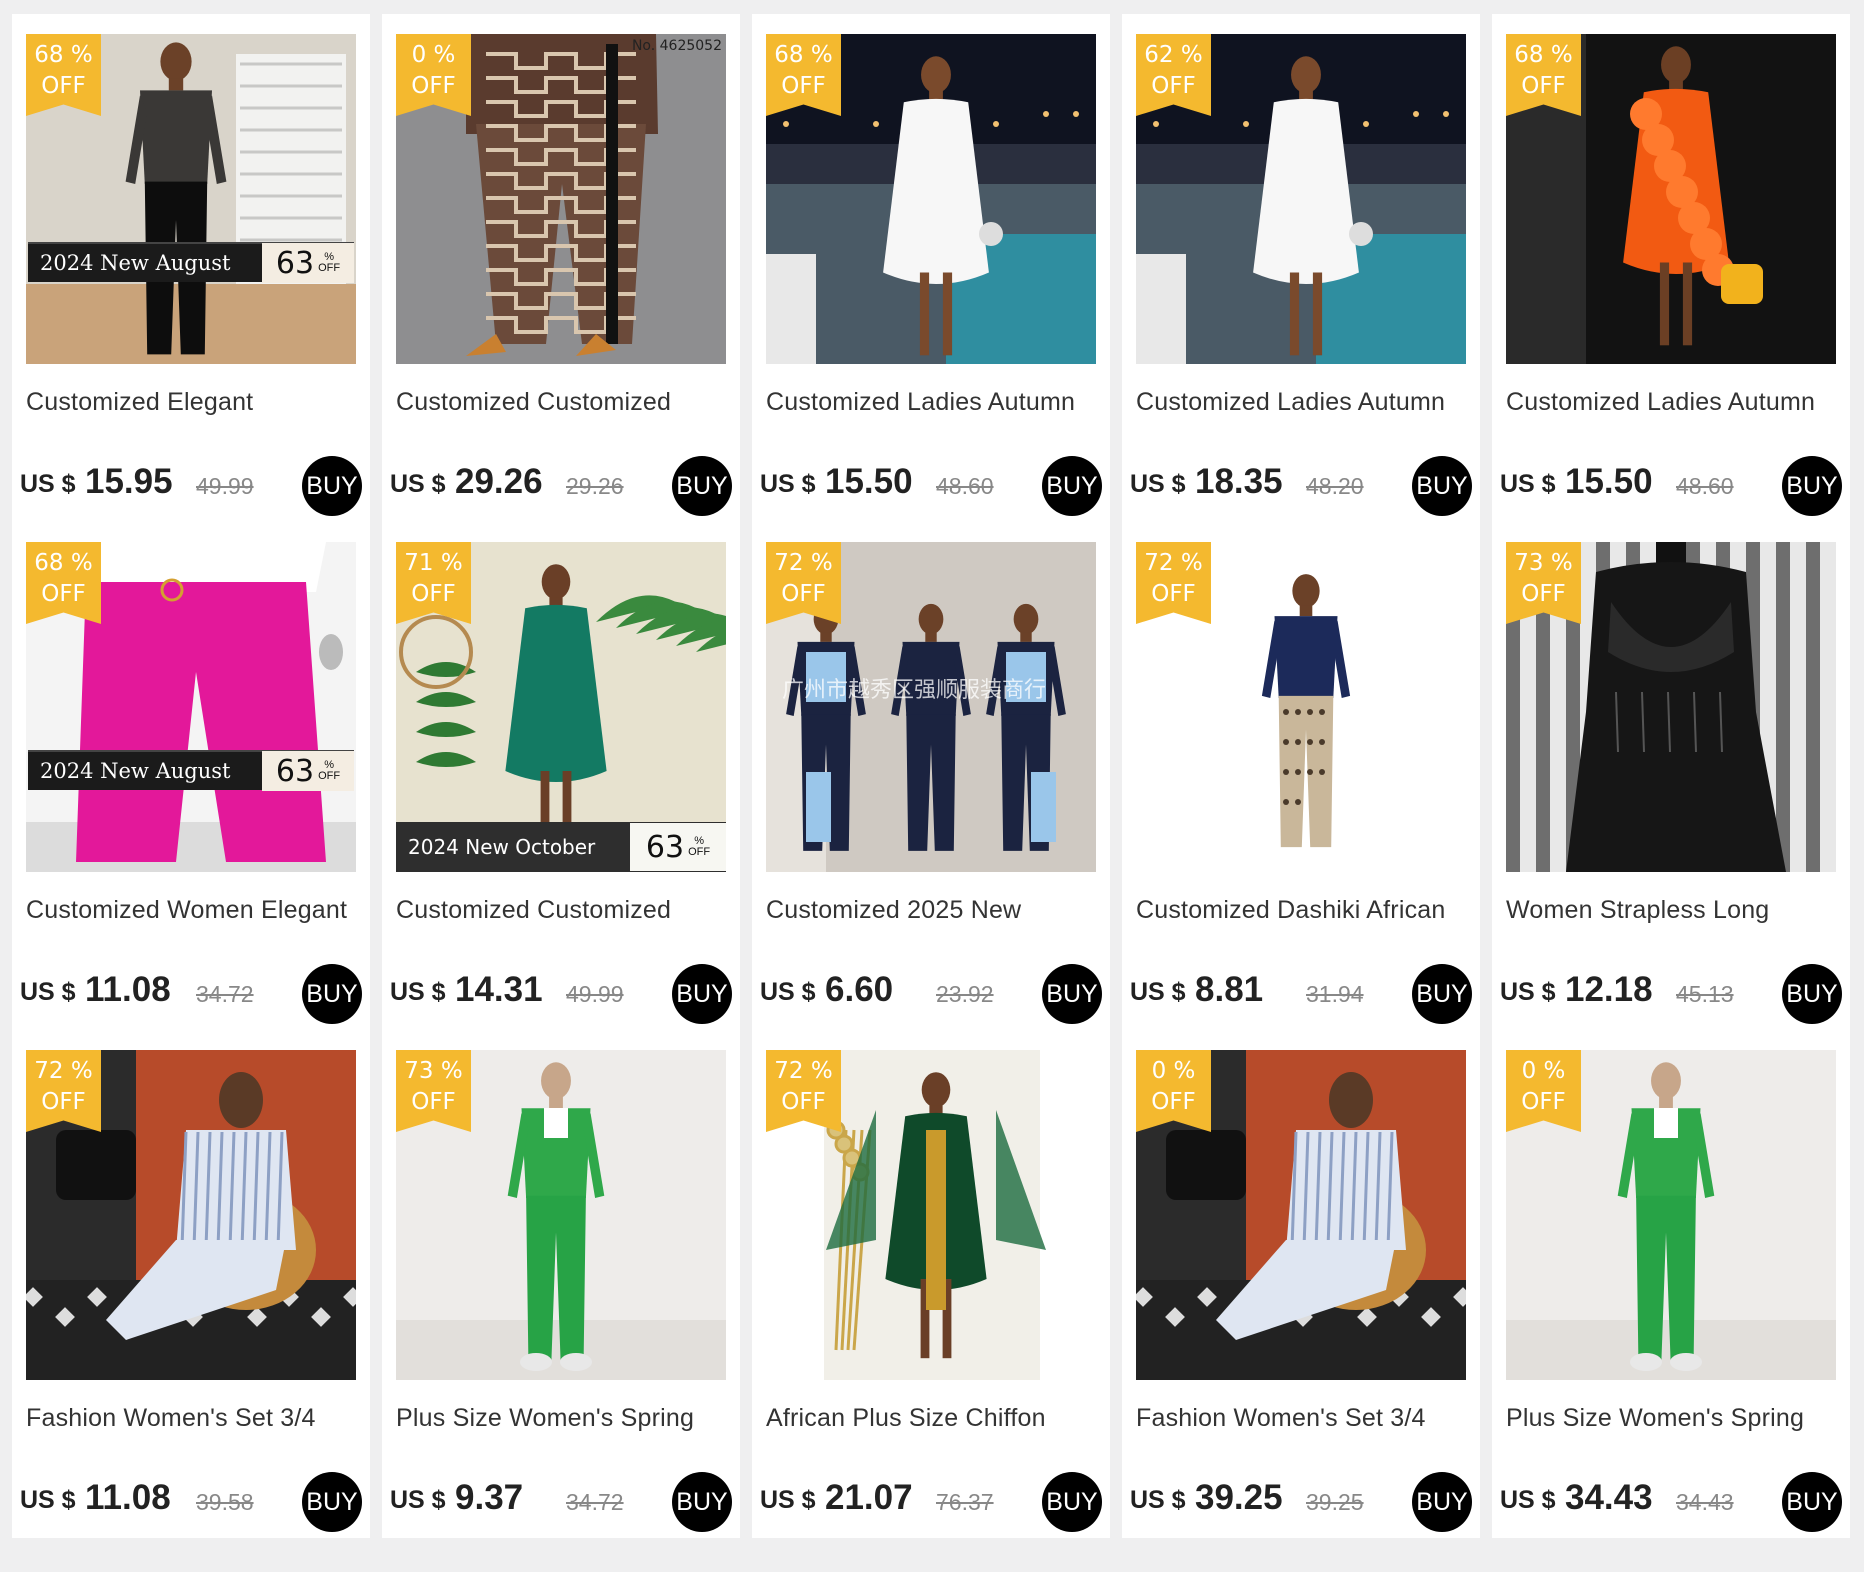  I want to click on sale-price: 34.43, so click(1609, 1497).